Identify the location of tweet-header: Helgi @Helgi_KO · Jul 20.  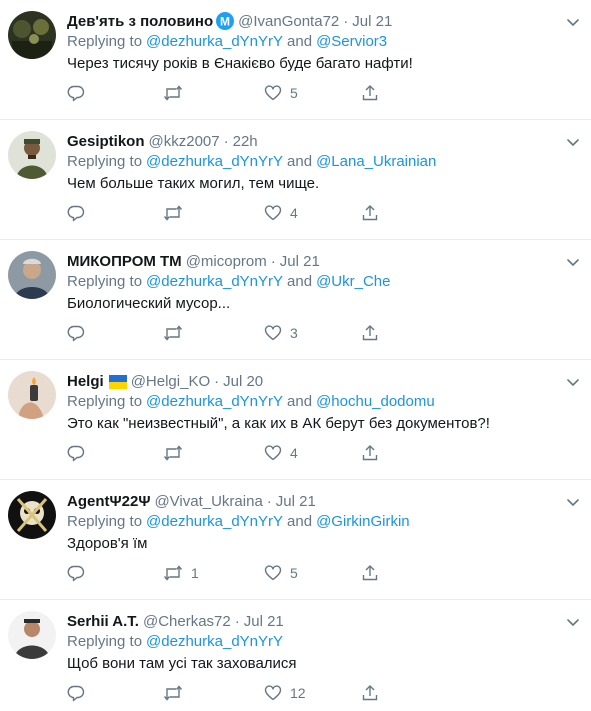
(165, 382).